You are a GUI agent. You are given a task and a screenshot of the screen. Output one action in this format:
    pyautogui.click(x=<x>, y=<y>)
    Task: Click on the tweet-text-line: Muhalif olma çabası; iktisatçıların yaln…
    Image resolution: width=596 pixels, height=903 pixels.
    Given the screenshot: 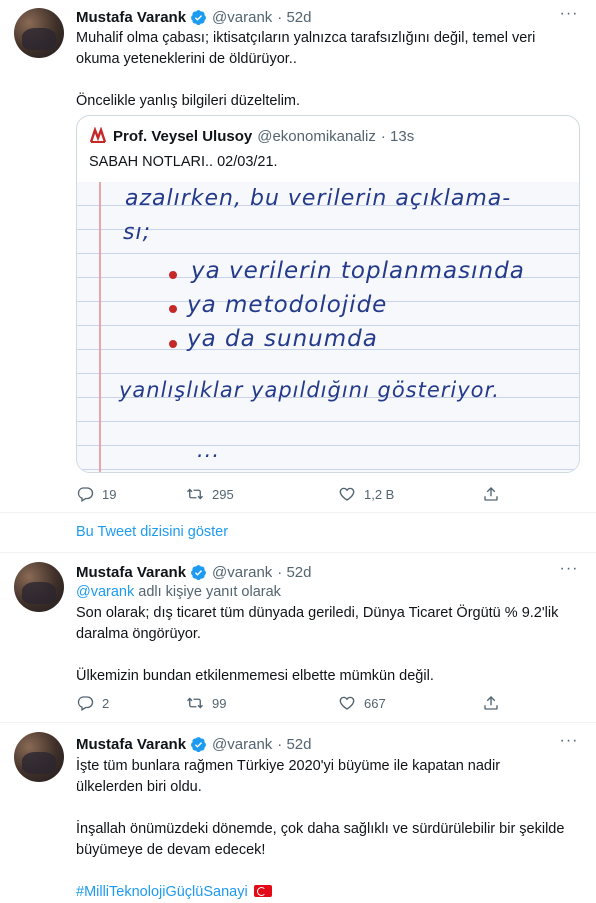 What is the action you would take?
    pyautogui.click(x=306, y=38)
    